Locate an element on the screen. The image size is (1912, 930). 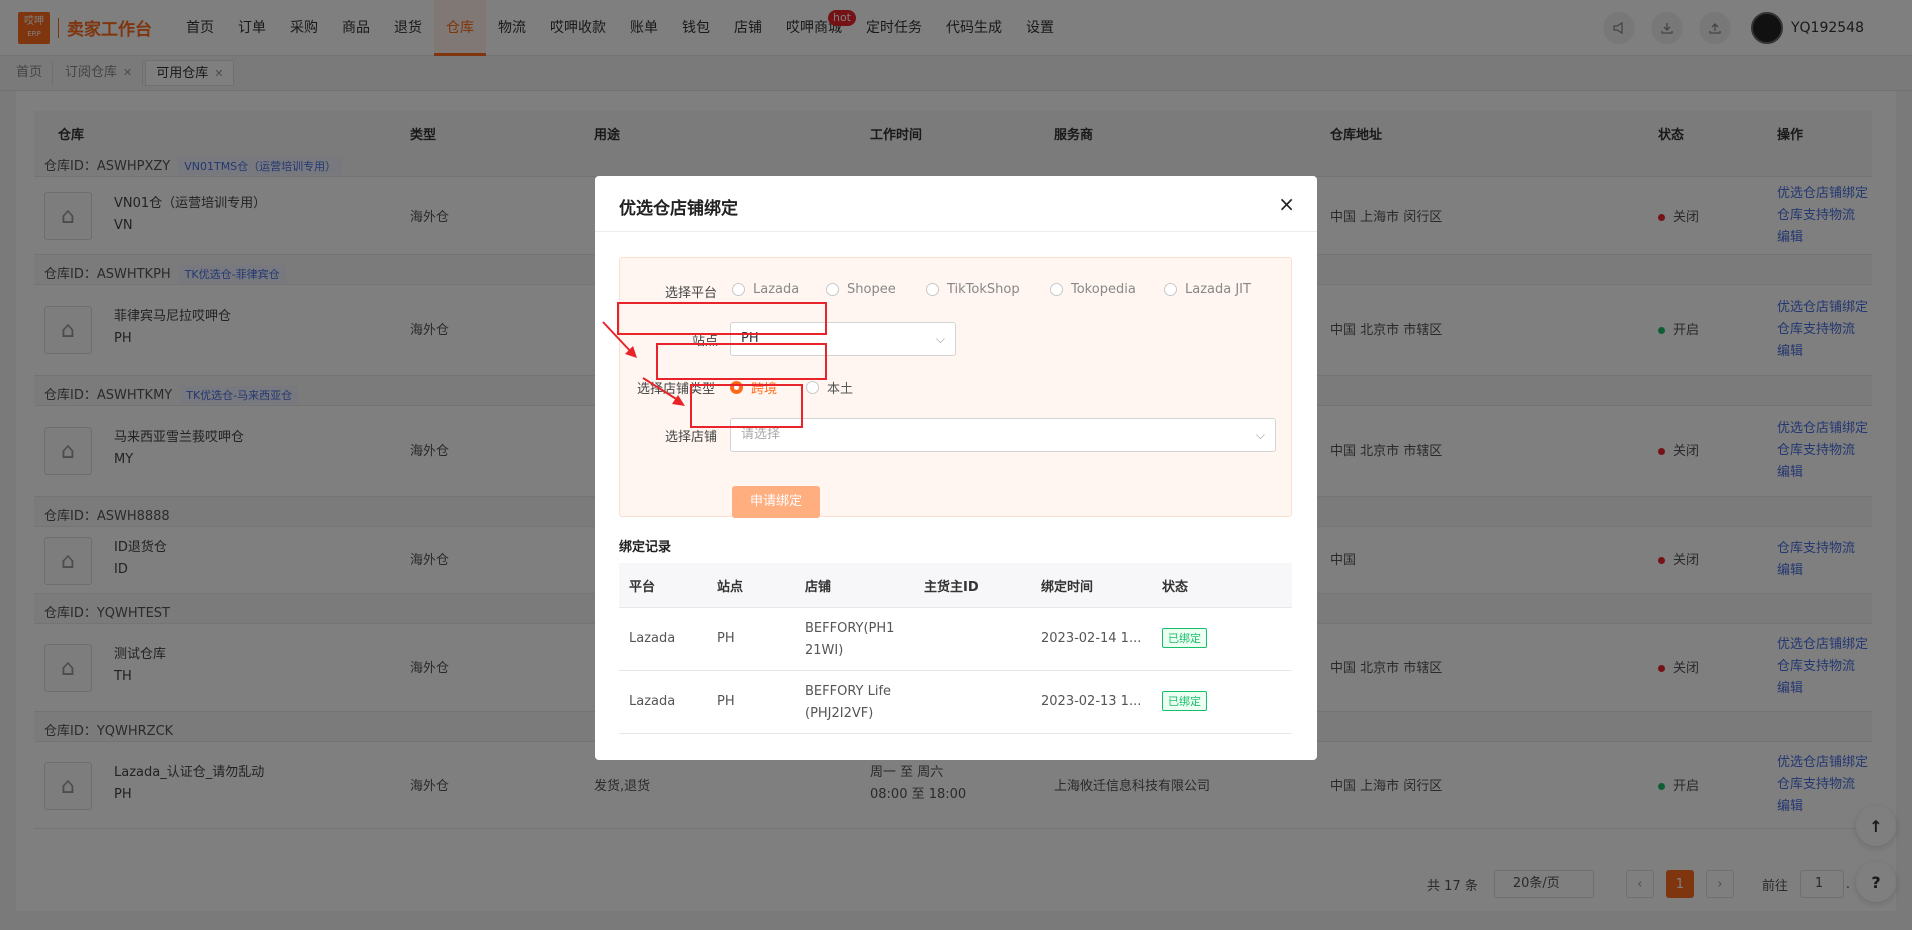
radio-local-label: 本土 is located at coordinates (840, 389).